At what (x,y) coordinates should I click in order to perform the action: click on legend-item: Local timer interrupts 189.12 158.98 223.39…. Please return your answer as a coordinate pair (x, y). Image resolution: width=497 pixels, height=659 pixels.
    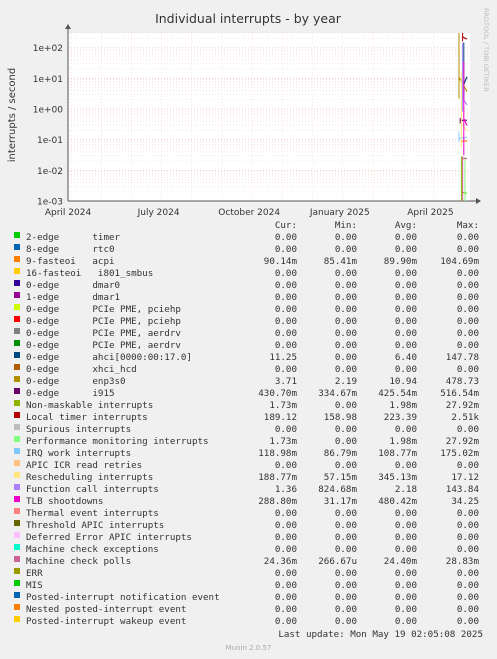
    Looking at the image, I should click on (248, 418).